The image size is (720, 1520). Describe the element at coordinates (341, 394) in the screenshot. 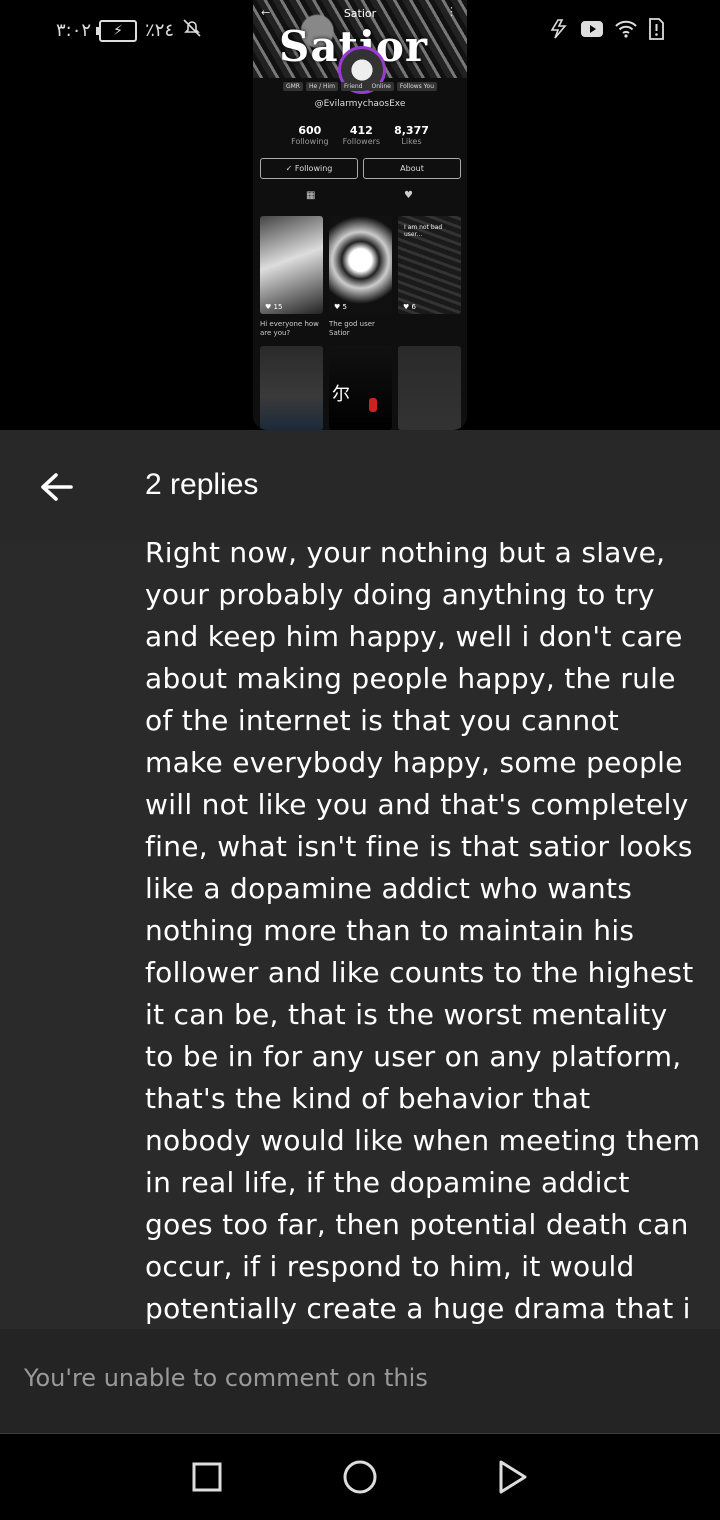

I see `post-glyph: 尔` at that location.